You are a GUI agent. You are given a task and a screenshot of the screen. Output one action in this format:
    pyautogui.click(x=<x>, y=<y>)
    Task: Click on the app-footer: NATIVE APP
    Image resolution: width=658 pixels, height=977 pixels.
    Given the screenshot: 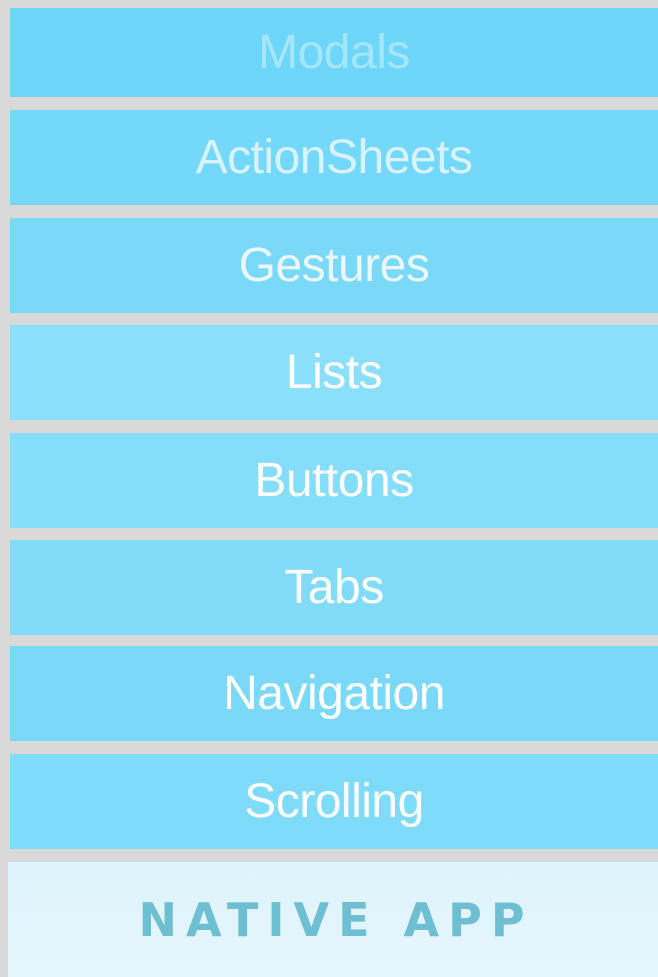 What is the action you would take?
    pyautogui.click(x=333, y=919)
    